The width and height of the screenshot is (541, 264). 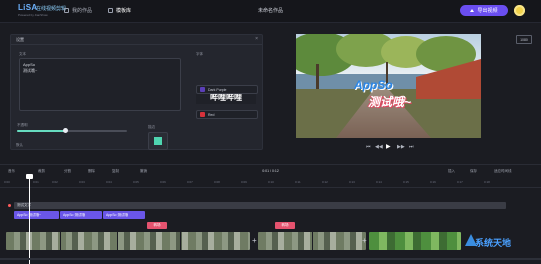 What do you see at coordinates (487, 182) in the screenshot?
I see `ruler-tick: 0:18` at bounding box center [487, 182].